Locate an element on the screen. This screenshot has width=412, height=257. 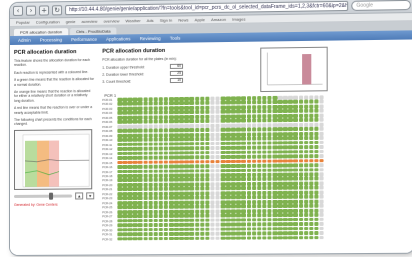
stepper-up-icon: ▲ is located at coordinates (79, 196).